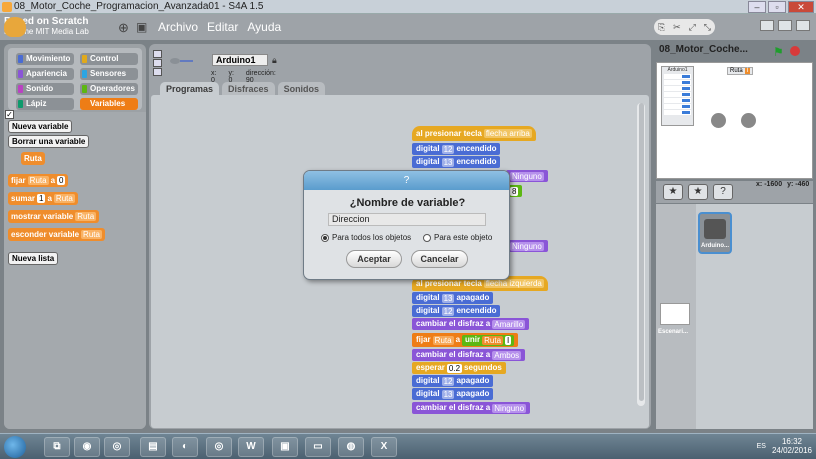 The width and height of the screenshot is (816, 459). Describe the element at coordinates (474, 133) in the screenshot. I see `when-key-pressed-block: al presionar tecla flecha arriba` at that location.